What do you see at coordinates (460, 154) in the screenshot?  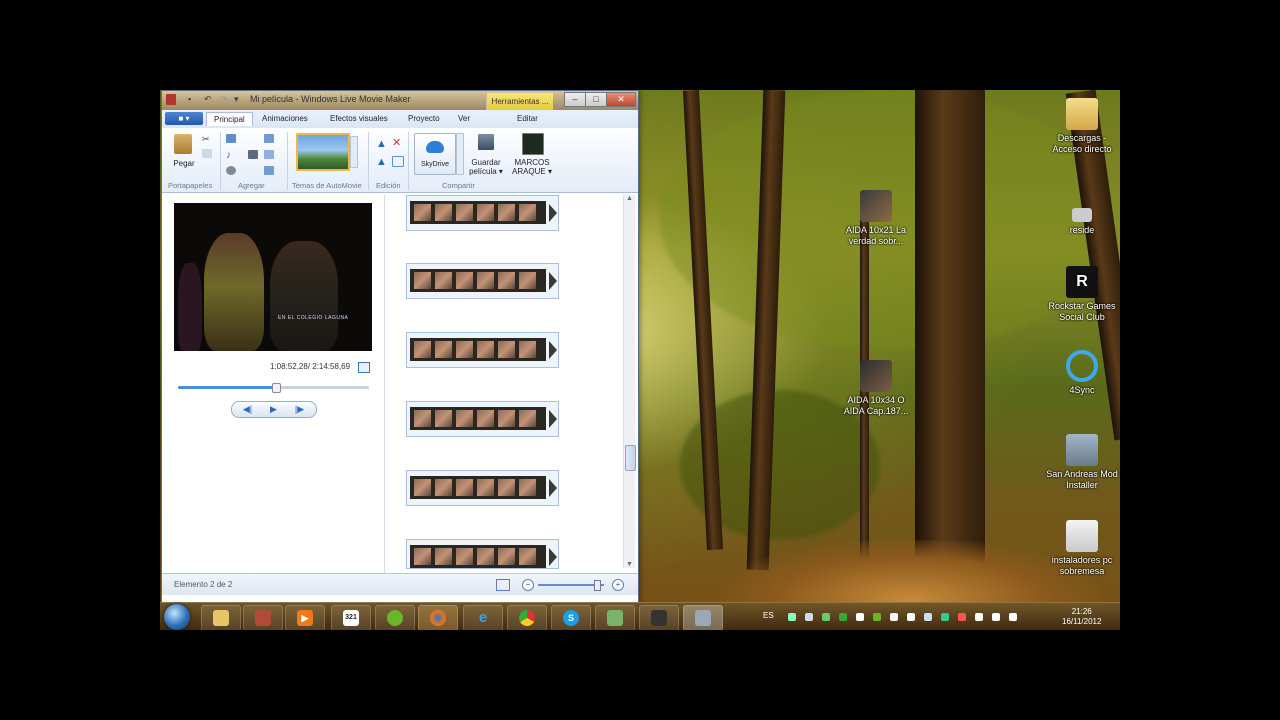 I see `share-scroll-icon` at bounding box center [460, 154].